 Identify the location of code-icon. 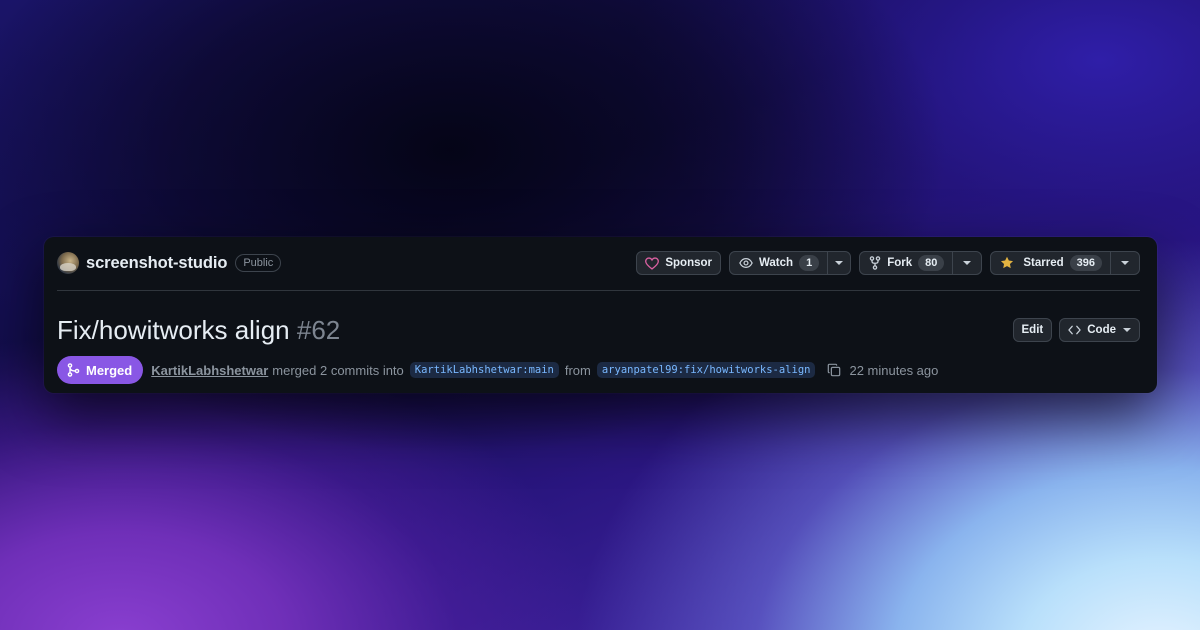
(1074, 330).